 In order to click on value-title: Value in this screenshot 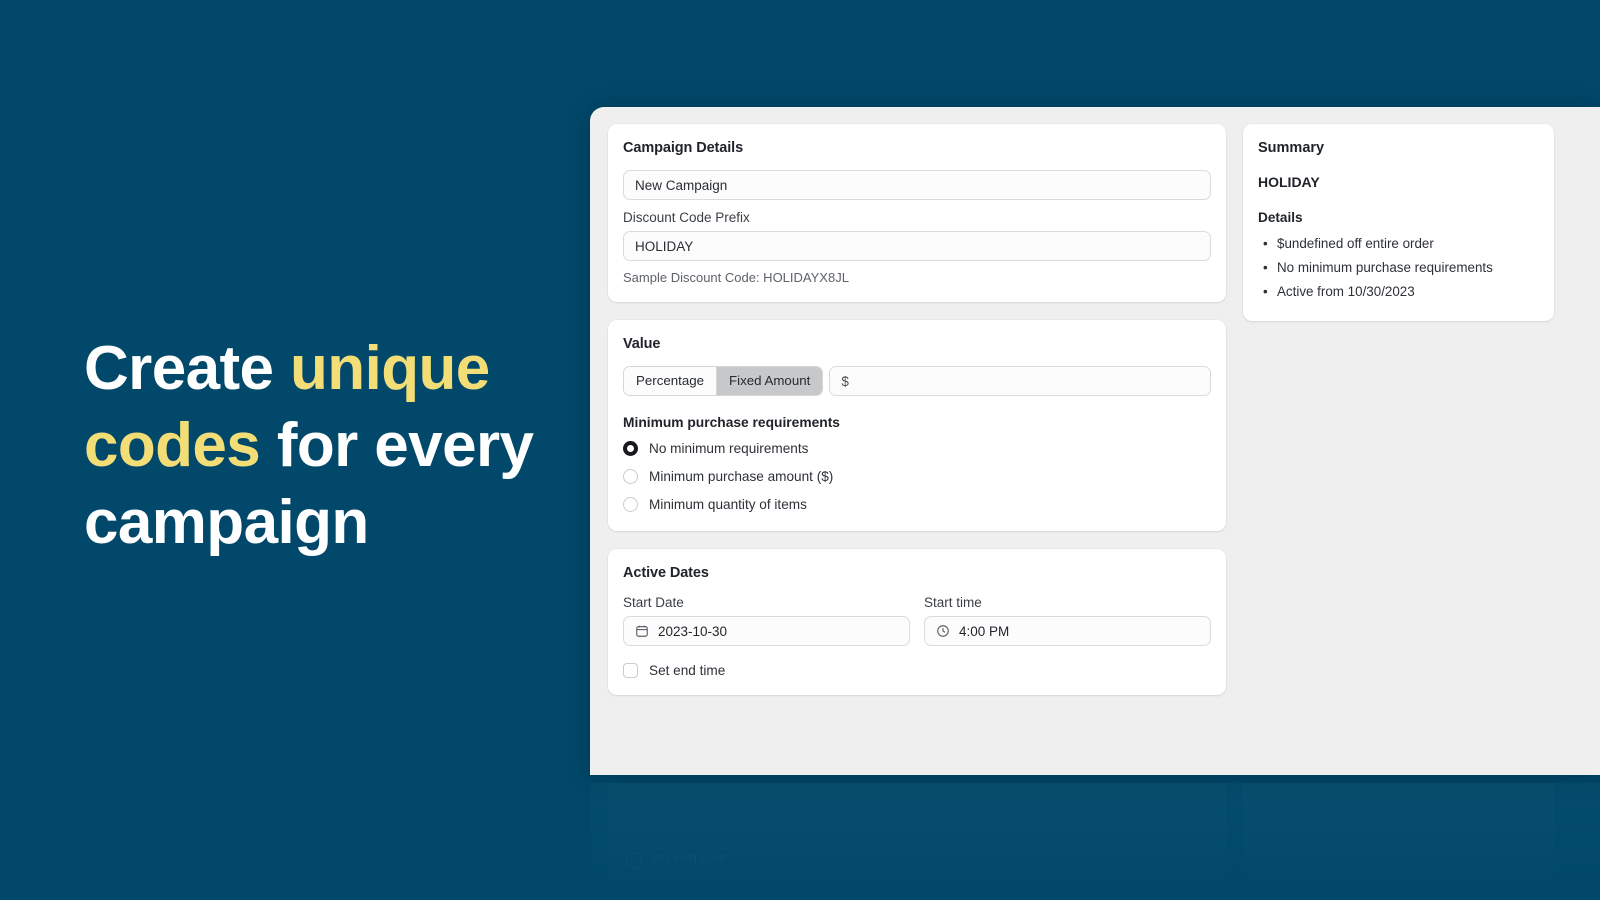, I will do `click(642, 344)`.